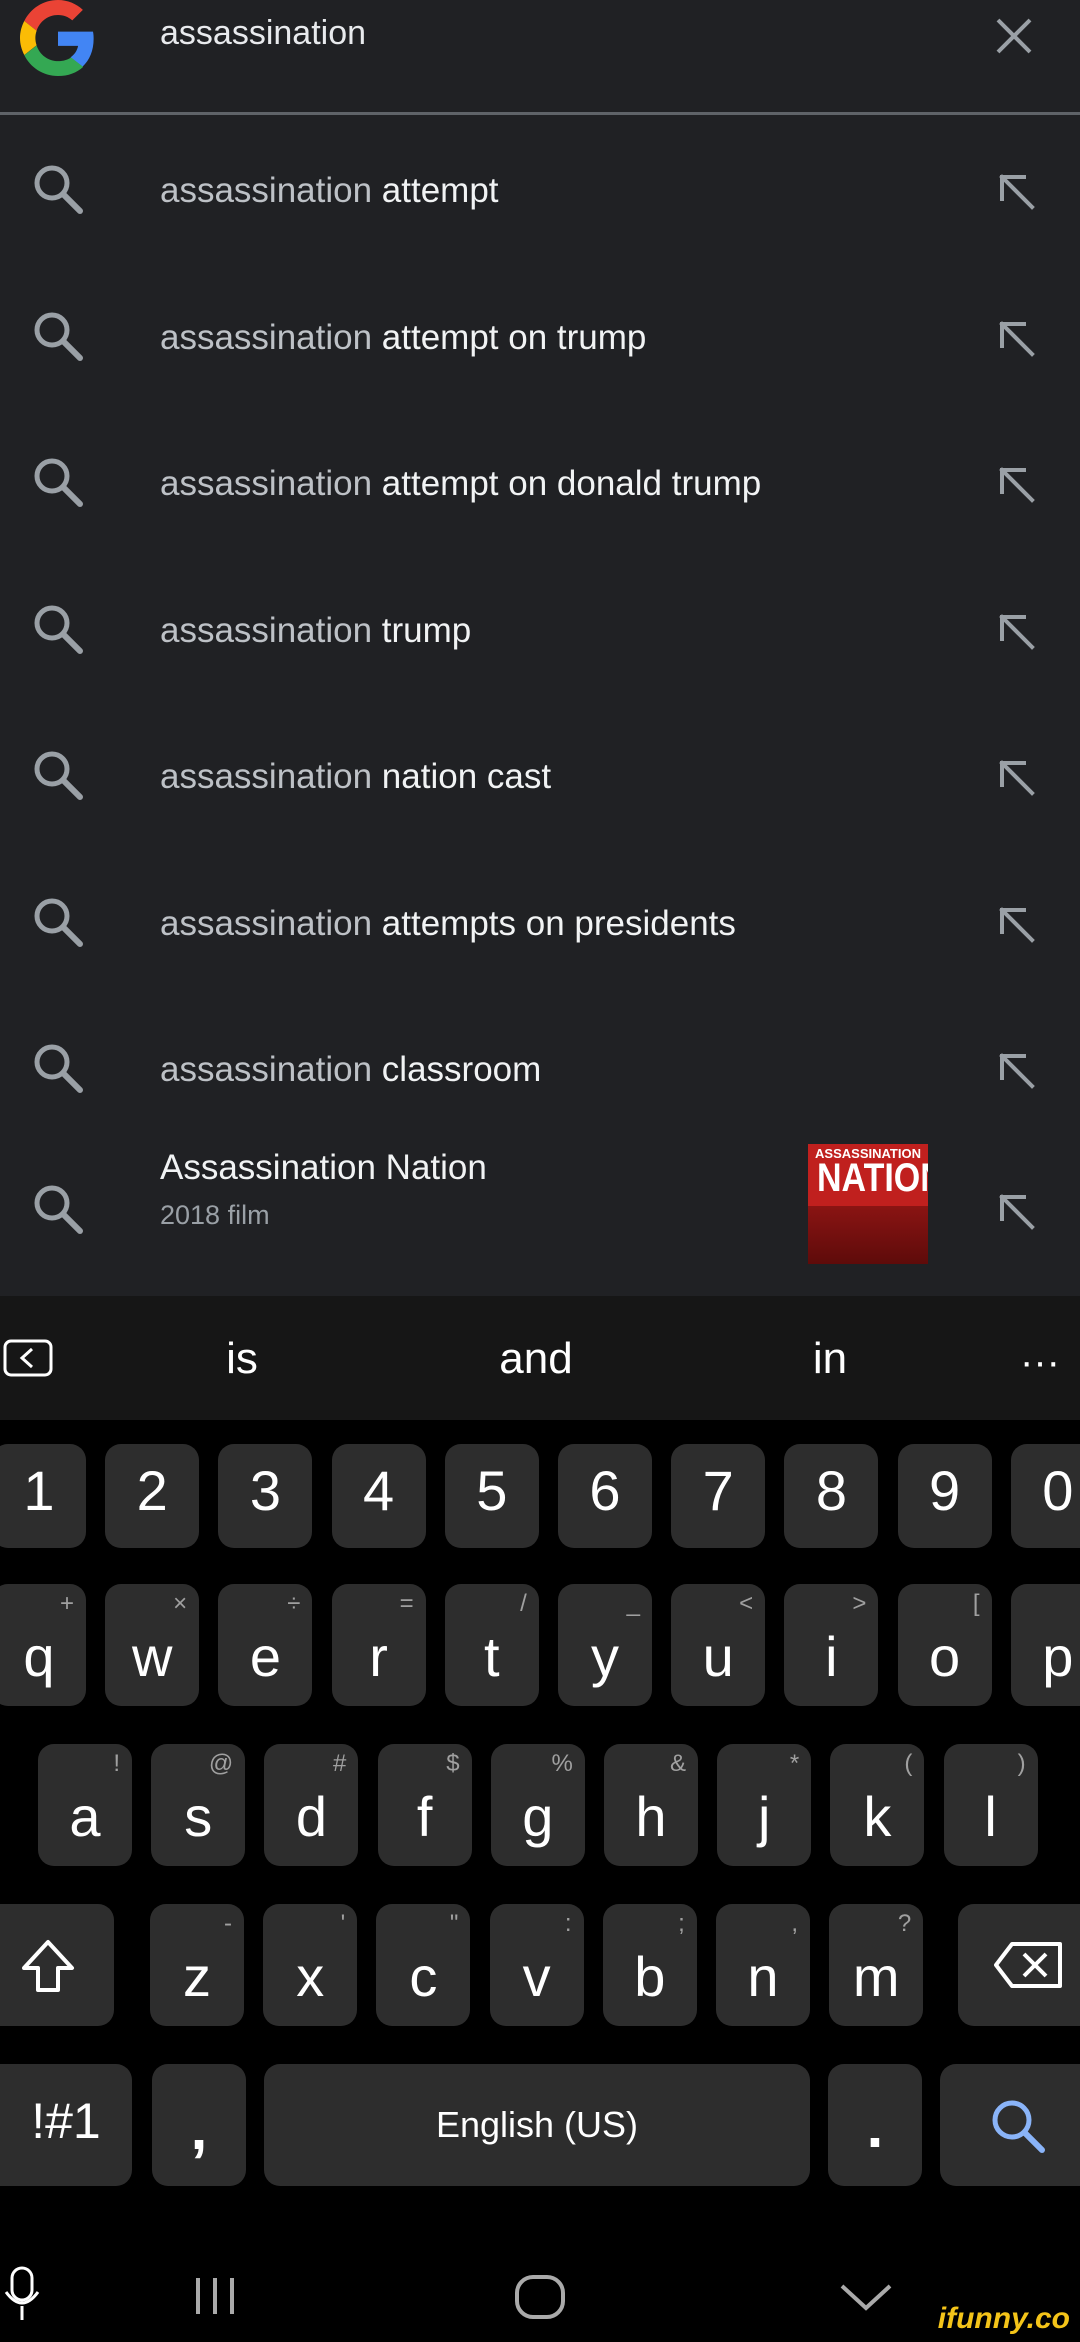  What do you see at coordinates (540, 1070) in the screenshot?
I see `suggestion-item: assassination classroom` at bounding box center [540, 1070].